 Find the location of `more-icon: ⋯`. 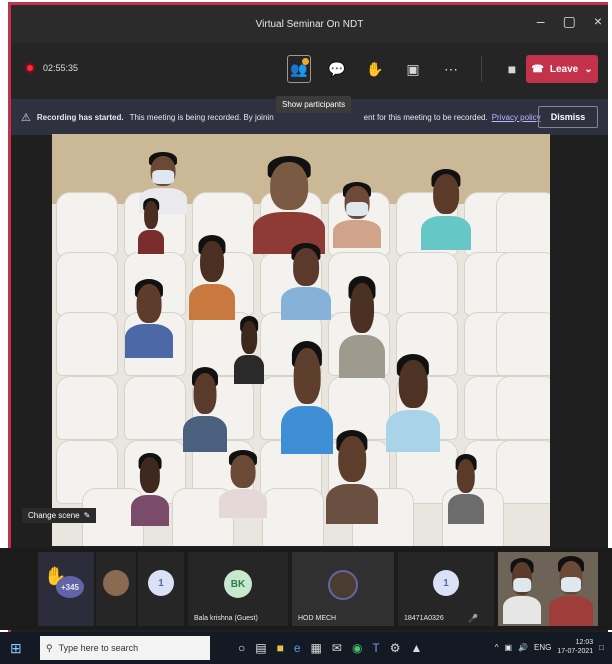

more-icon: ⋯ is located at coordinates (451, 68).